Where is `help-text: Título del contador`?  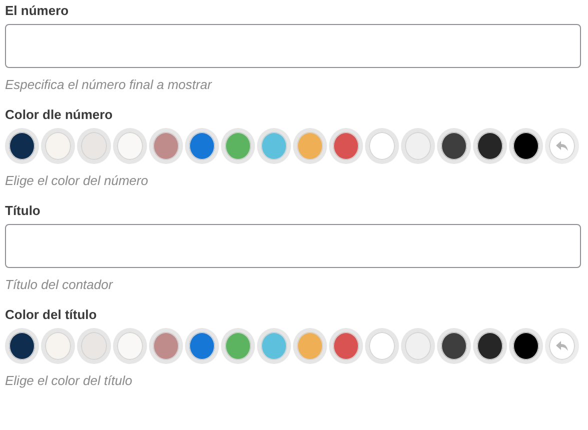
help-text: Título del contador is located at coordinates (59, 284).